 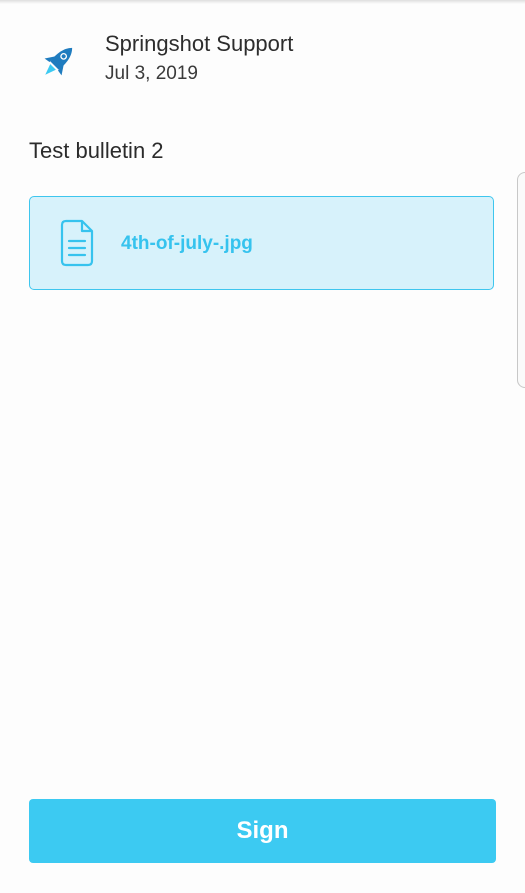 I want to click on rocket-icon, so click(x=58, y=61).